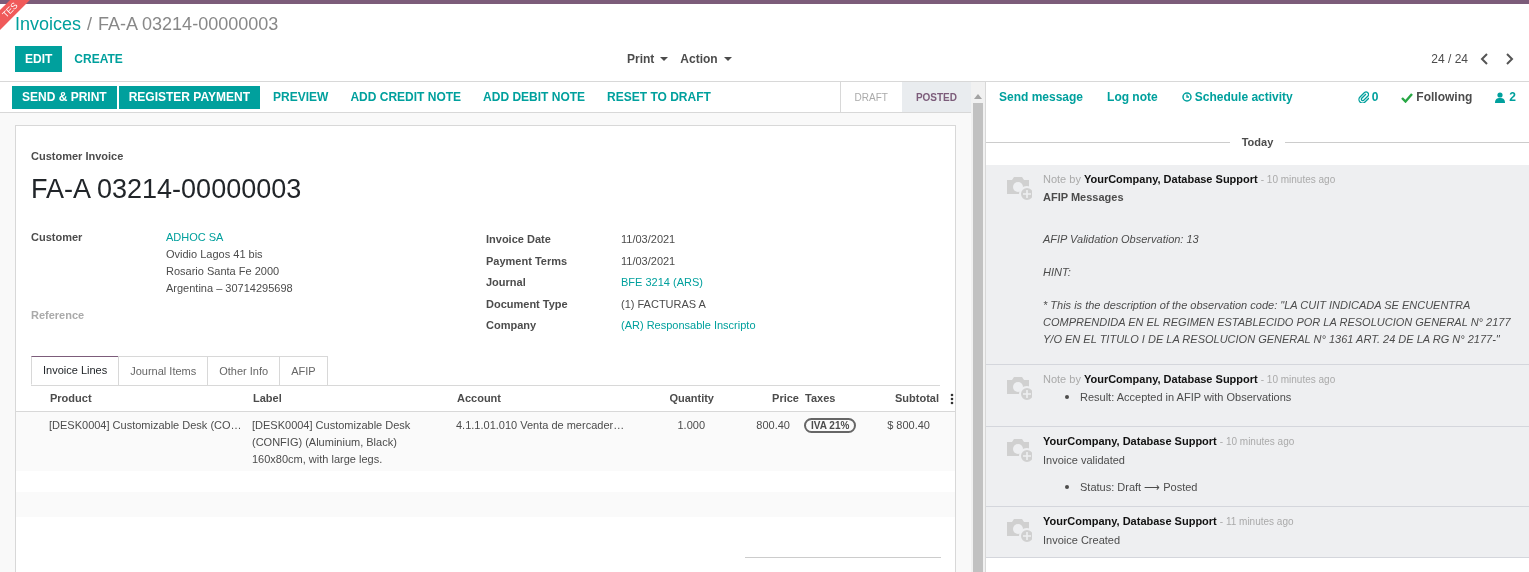 Image resolution: width=1529 pixels, height=572 pixels. Describe the element at coordinates (406, 97) in the screenshot. I see `header-button: ADD CREDIT NOTE` at that location.